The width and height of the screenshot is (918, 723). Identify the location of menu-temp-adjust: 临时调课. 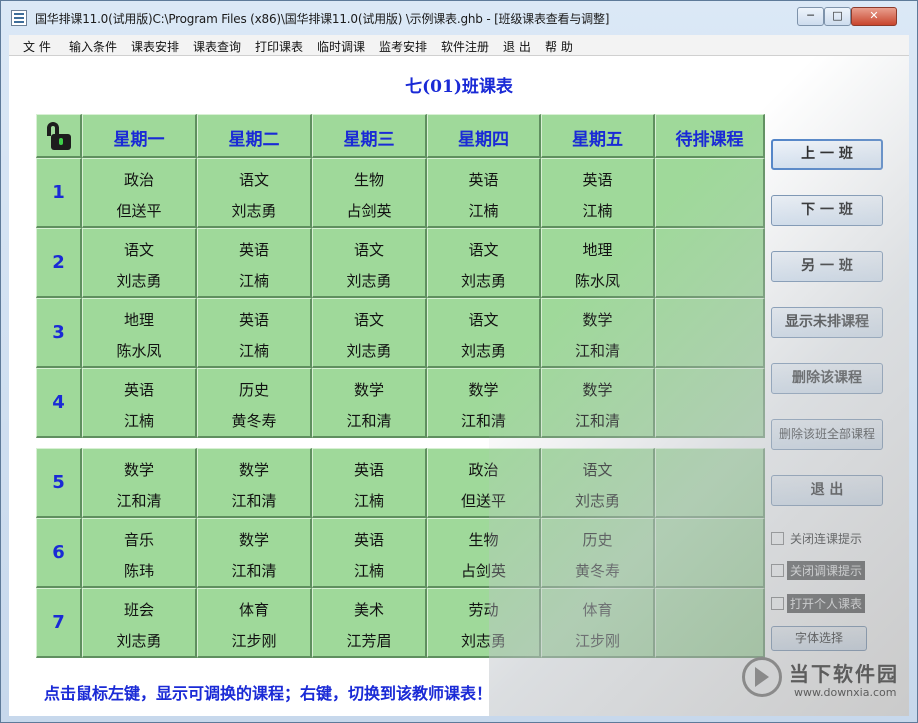
(341, 46).